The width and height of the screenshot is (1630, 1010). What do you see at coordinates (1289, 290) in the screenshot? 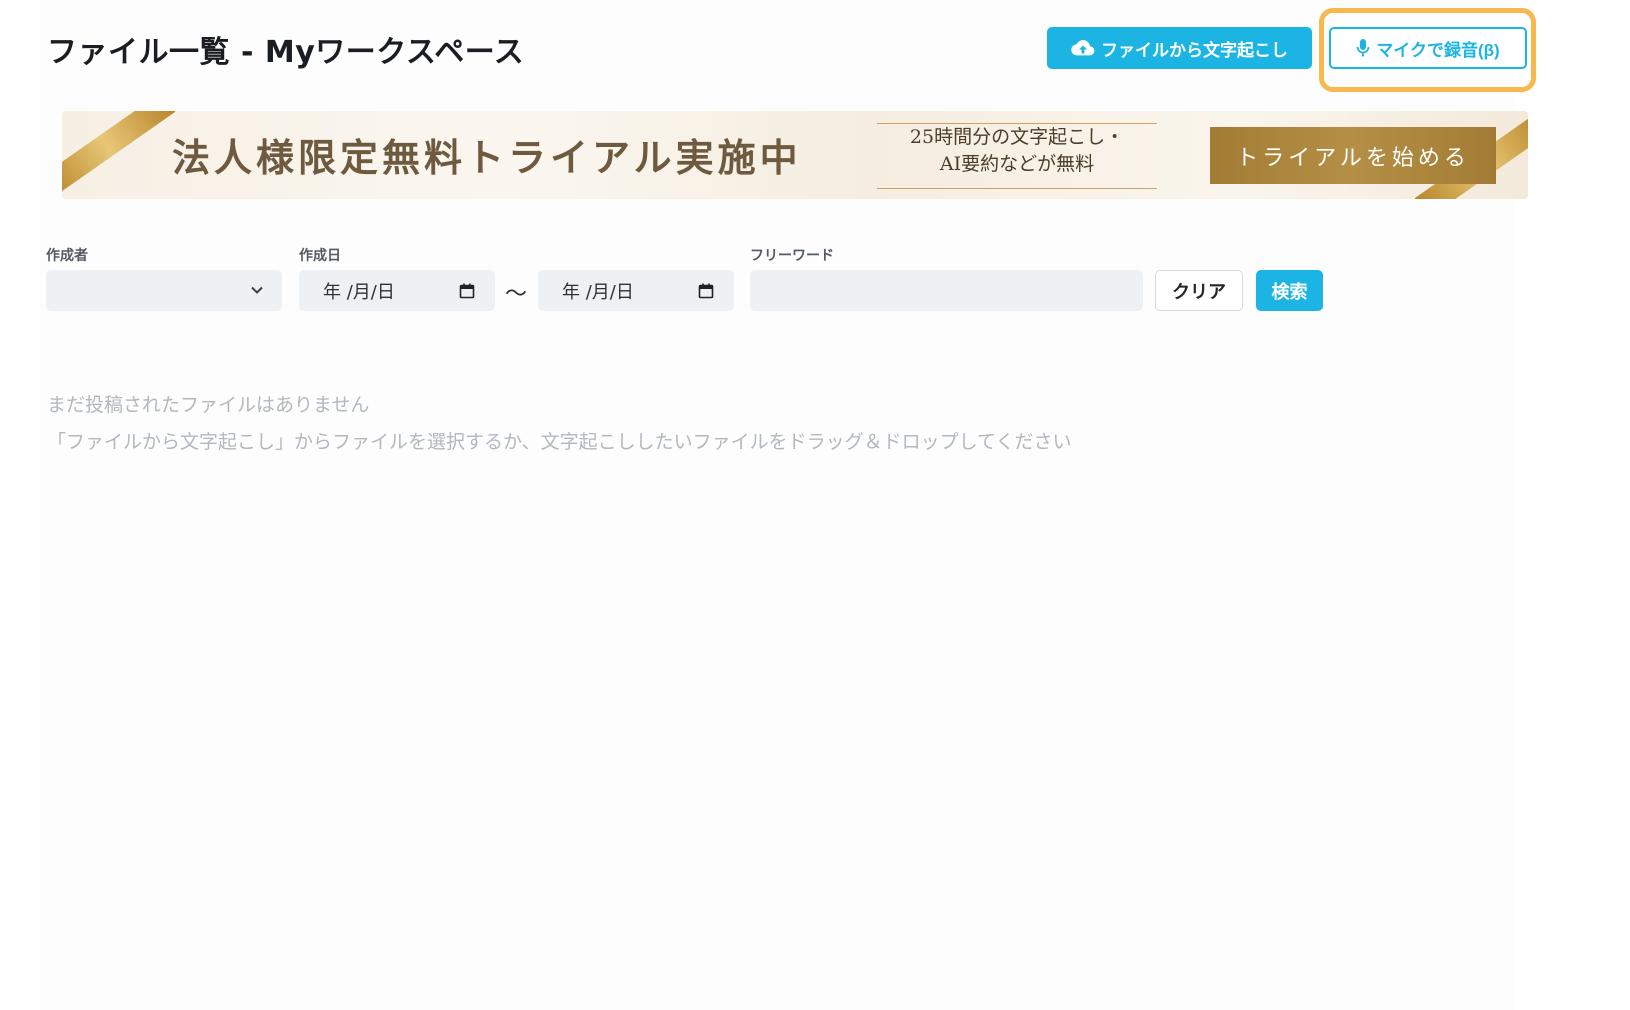
I see `search-button: 検索` at bounding box center [1289, 290].